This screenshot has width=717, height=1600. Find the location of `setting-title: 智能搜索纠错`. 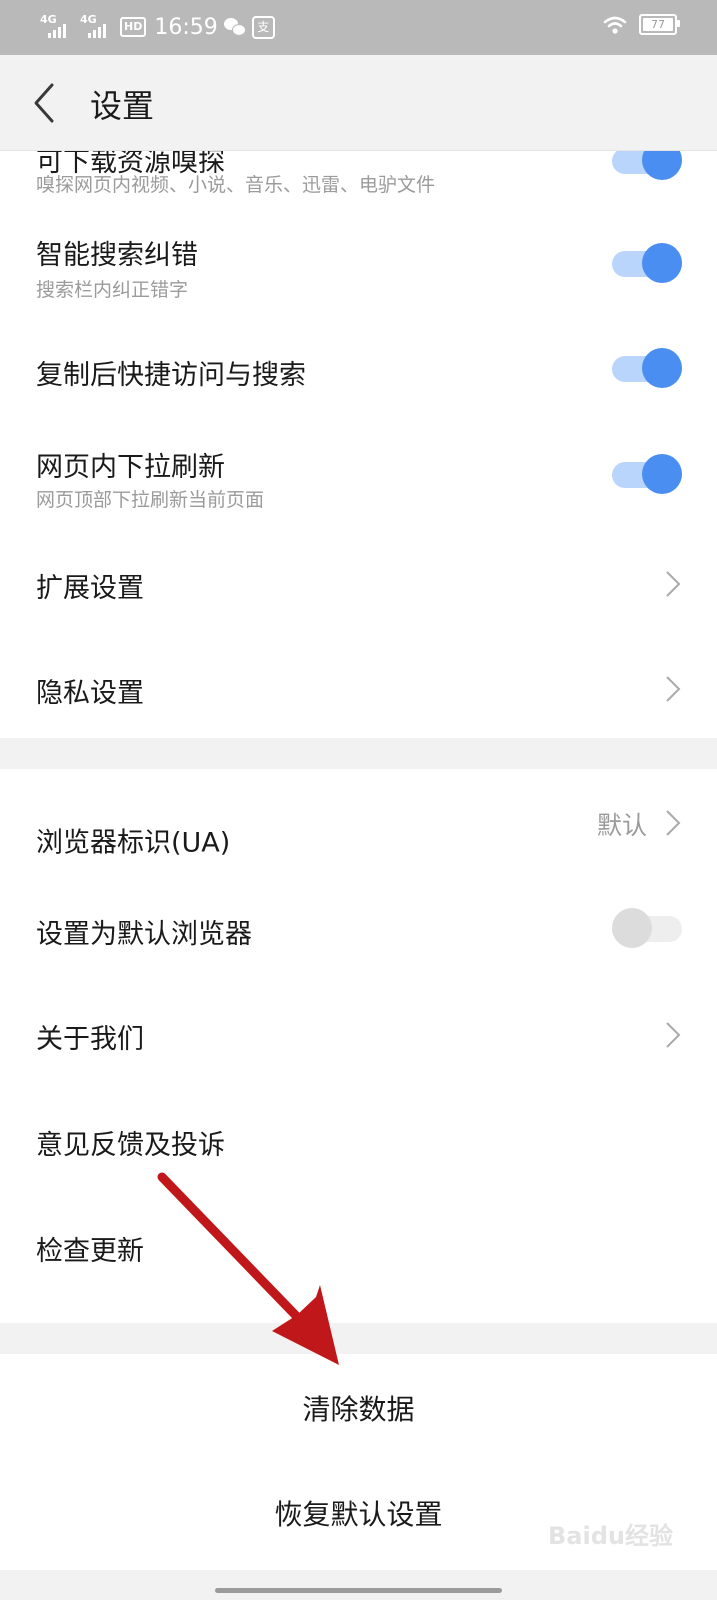

setting-title: 智能搜索纠错 is located at coordinates (117, 255).